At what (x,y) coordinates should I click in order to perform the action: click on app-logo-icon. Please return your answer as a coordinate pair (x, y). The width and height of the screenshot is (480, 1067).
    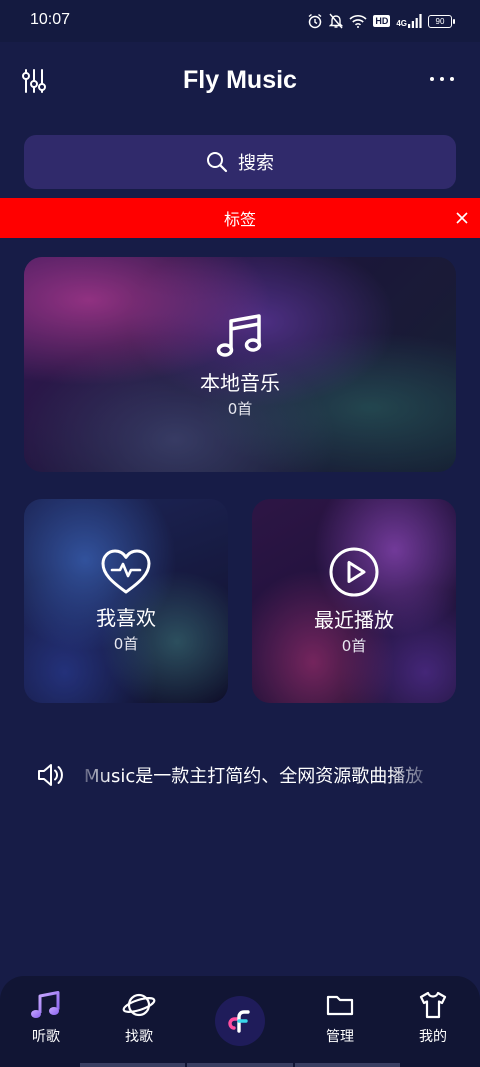
    Looking at the image, I should click on (239, 1021).